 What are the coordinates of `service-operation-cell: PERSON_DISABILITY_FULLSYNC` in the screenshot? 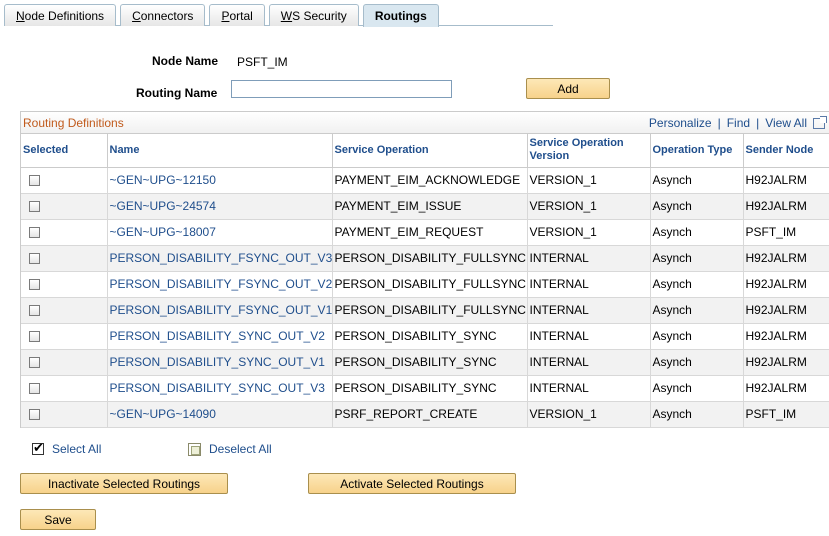 It's located at (430, 258).